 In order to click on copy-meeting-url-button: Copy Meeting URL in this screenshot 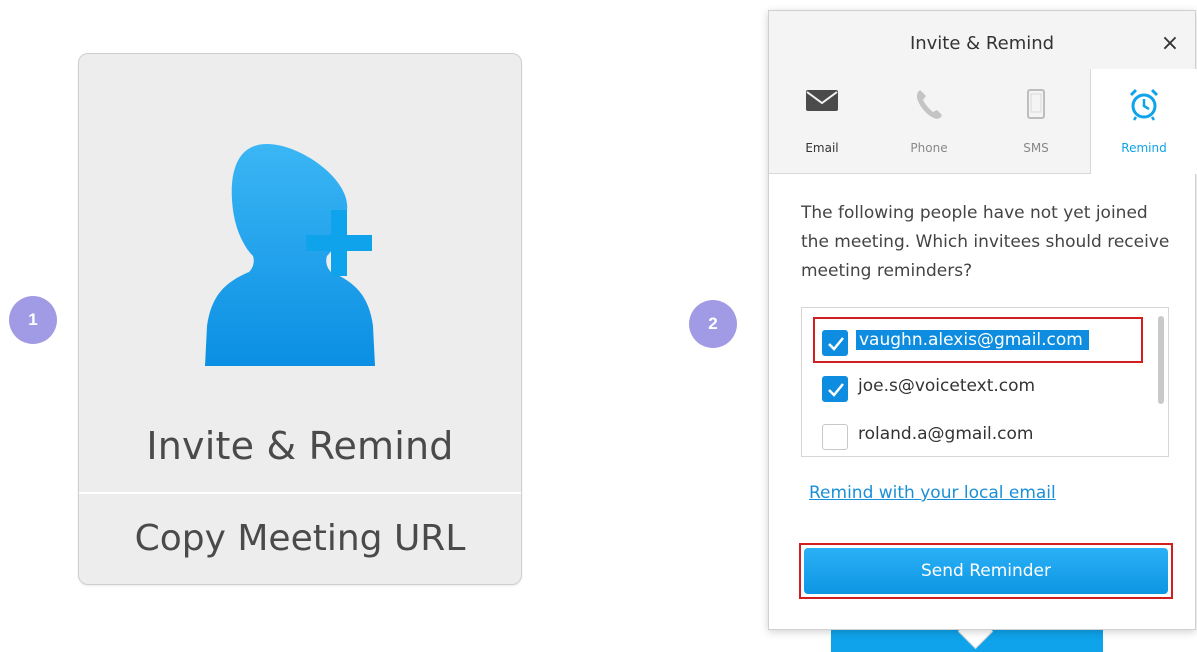, I will do `click(300, 539)`.